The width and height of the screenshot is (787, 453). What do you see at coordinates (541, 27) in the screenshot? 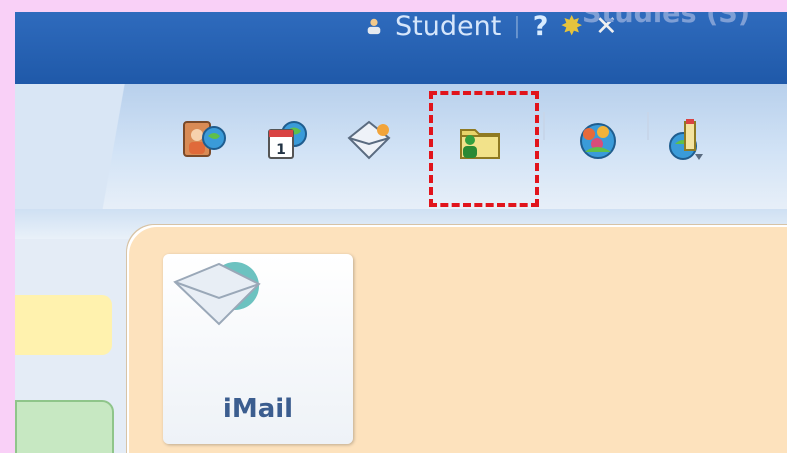
I see `help-button: ?` at bounding box center [541, 27].